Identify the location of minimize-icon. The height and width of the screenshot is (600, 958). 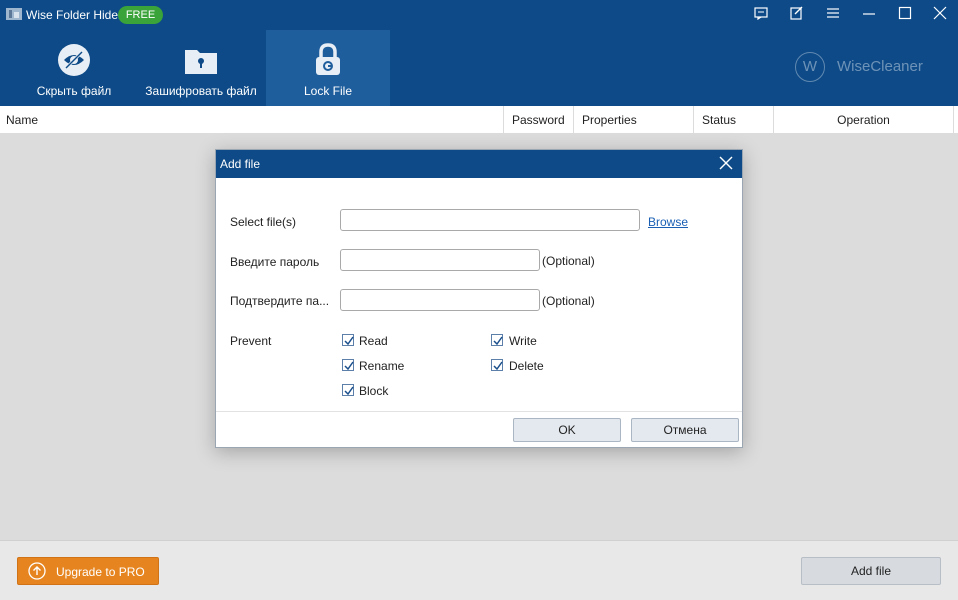
(869, 13).